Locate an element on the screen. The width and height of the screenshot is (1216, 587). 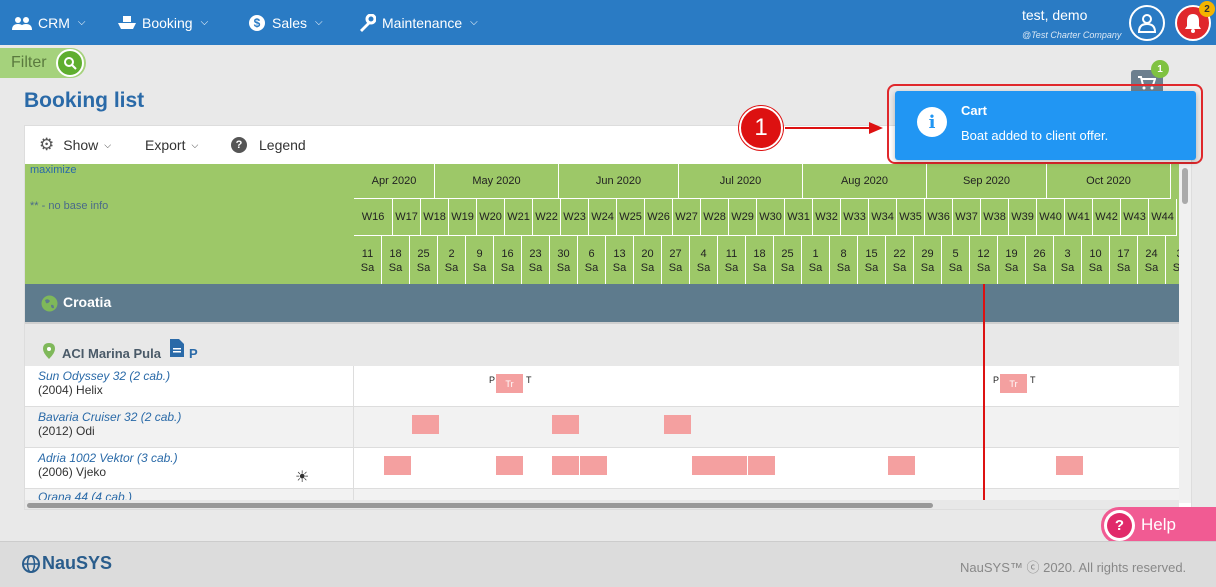
day-number: 13 is located at coordinates (619, 254).